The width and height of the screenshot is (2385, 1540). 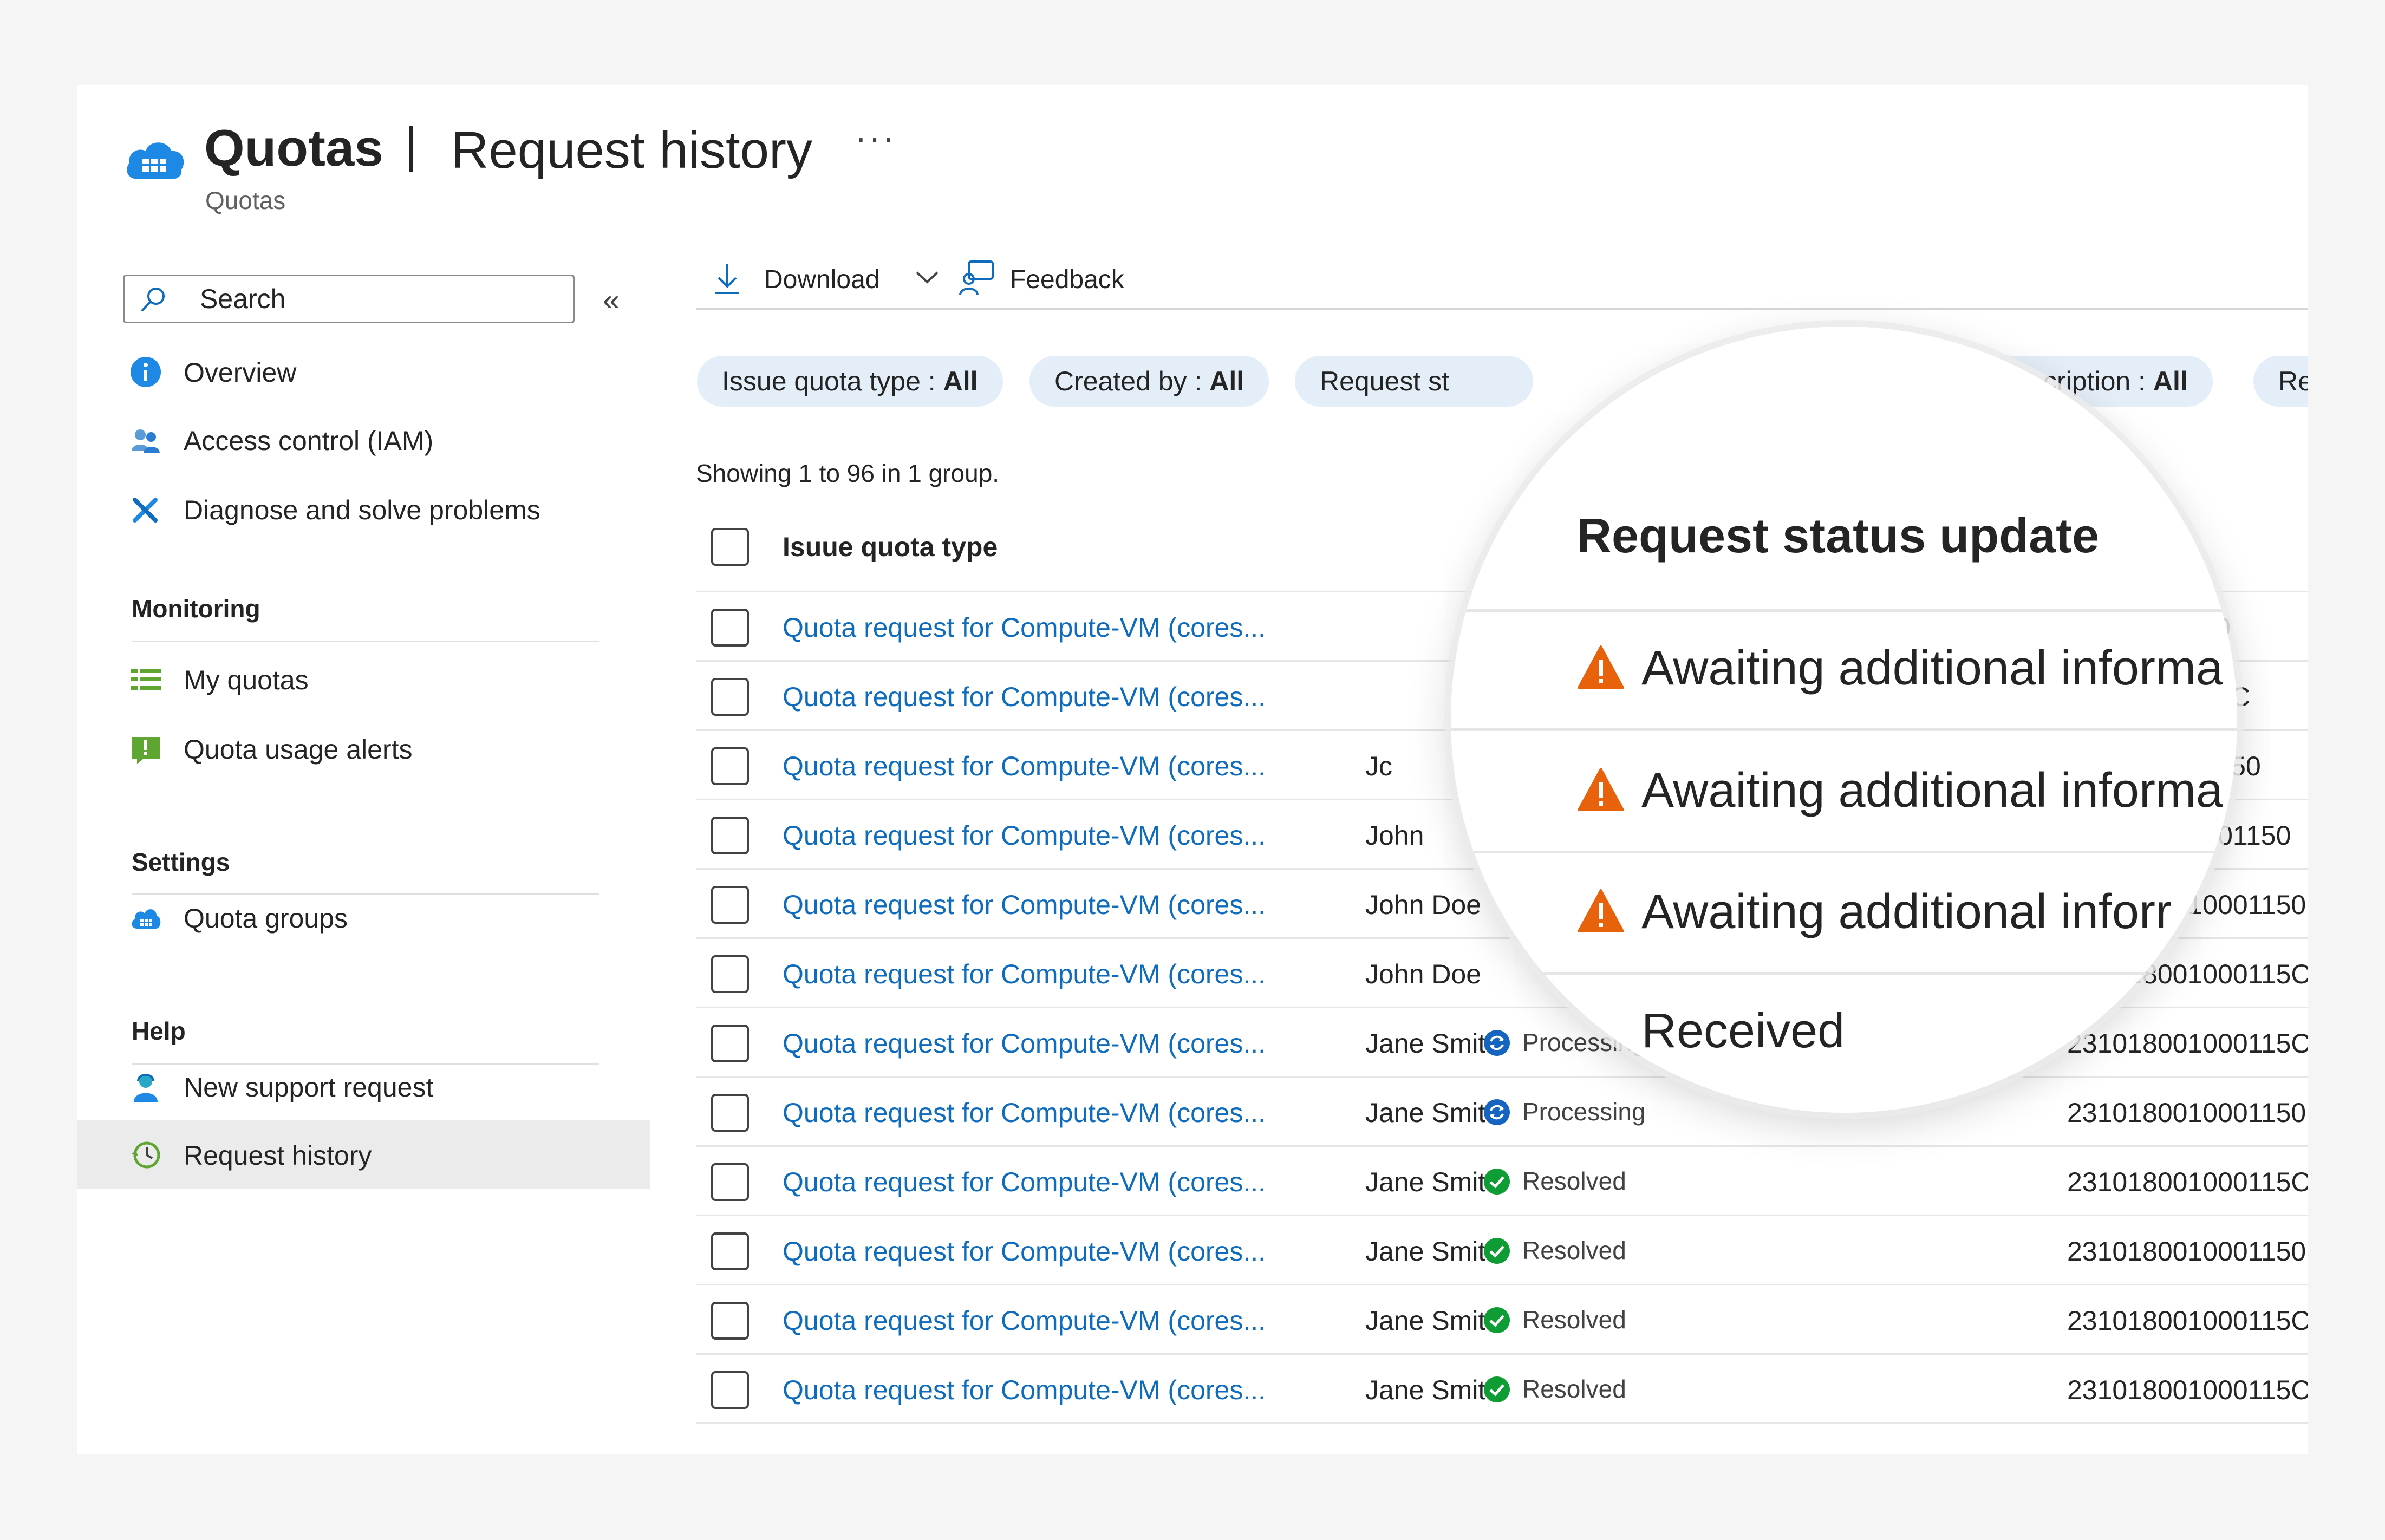 I want to click on sidebar-item-label: New support request, so click(x=309, y=1087).